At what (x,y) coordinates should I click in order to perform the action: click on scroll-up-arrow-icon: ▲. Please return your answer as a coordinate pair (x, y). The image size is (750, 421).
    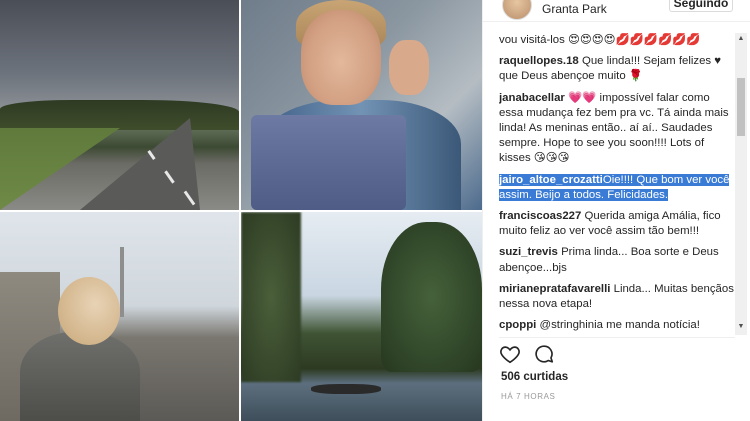
    Looking at the image, I should click on (741, 38).